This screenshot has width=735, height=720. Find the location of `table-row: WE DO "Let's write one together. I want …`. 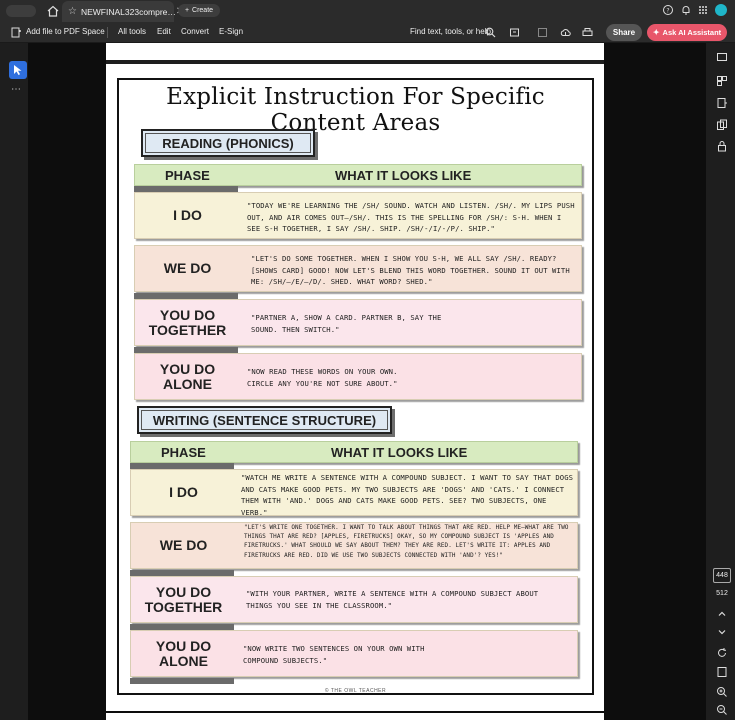

table-row: WE DO "Let's write one together. I want … is located at coordinates (354, 545).